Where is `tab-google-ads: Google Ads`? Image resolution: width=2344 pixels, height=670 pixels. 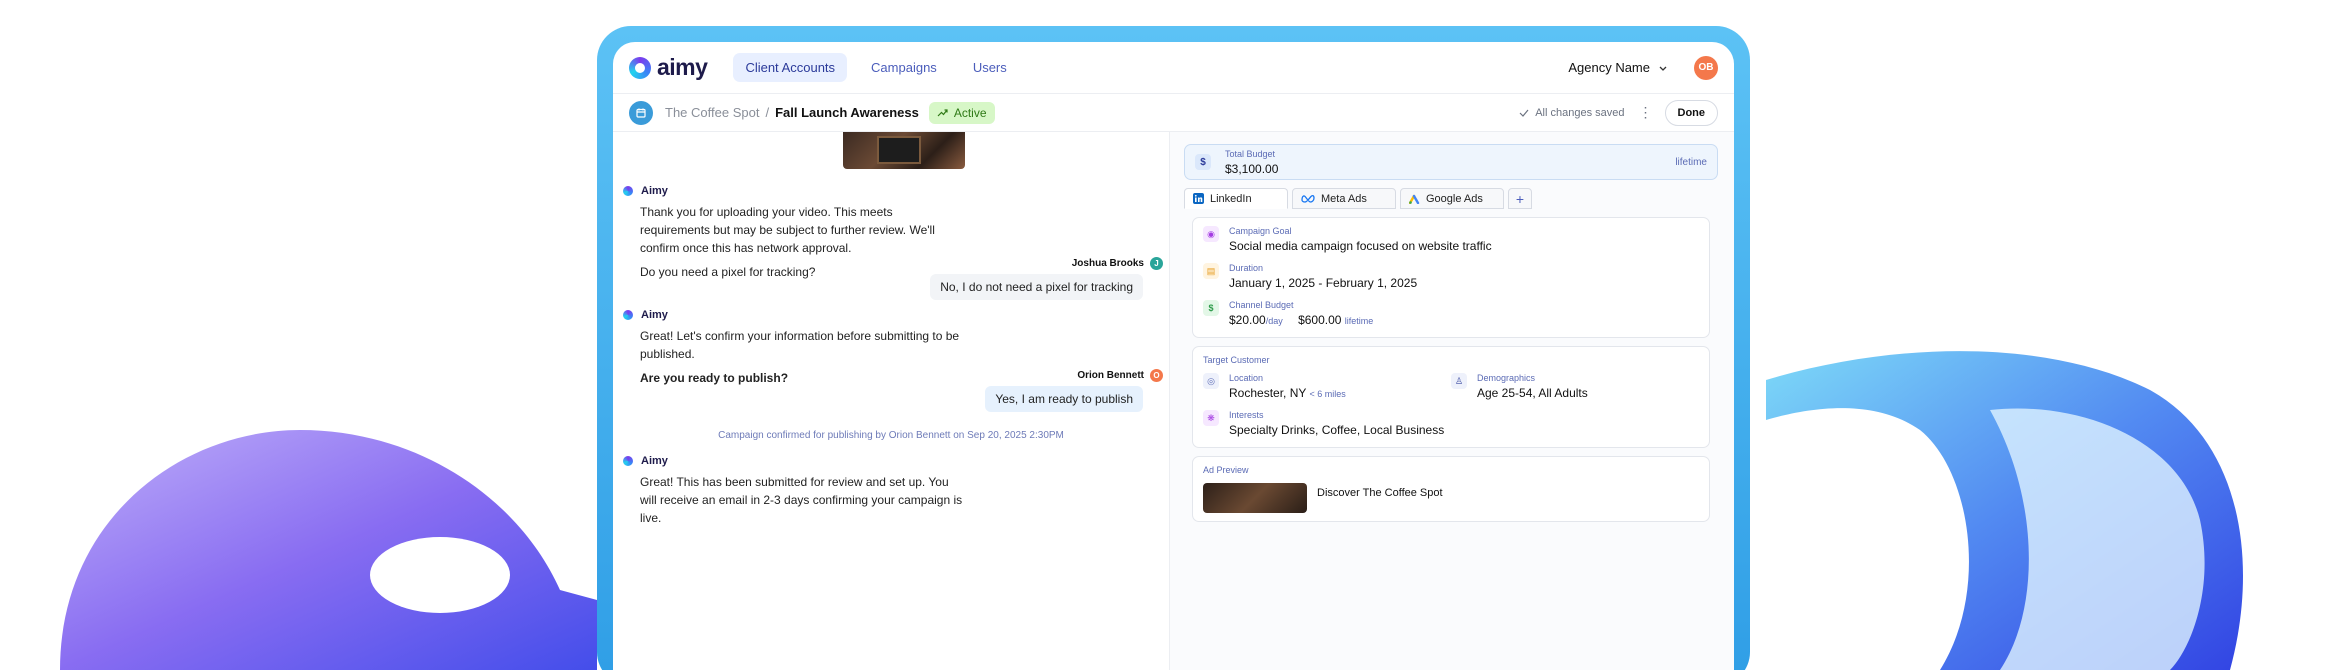
tab-google-ads: Google Ads is located at coordinates (1452, 198).